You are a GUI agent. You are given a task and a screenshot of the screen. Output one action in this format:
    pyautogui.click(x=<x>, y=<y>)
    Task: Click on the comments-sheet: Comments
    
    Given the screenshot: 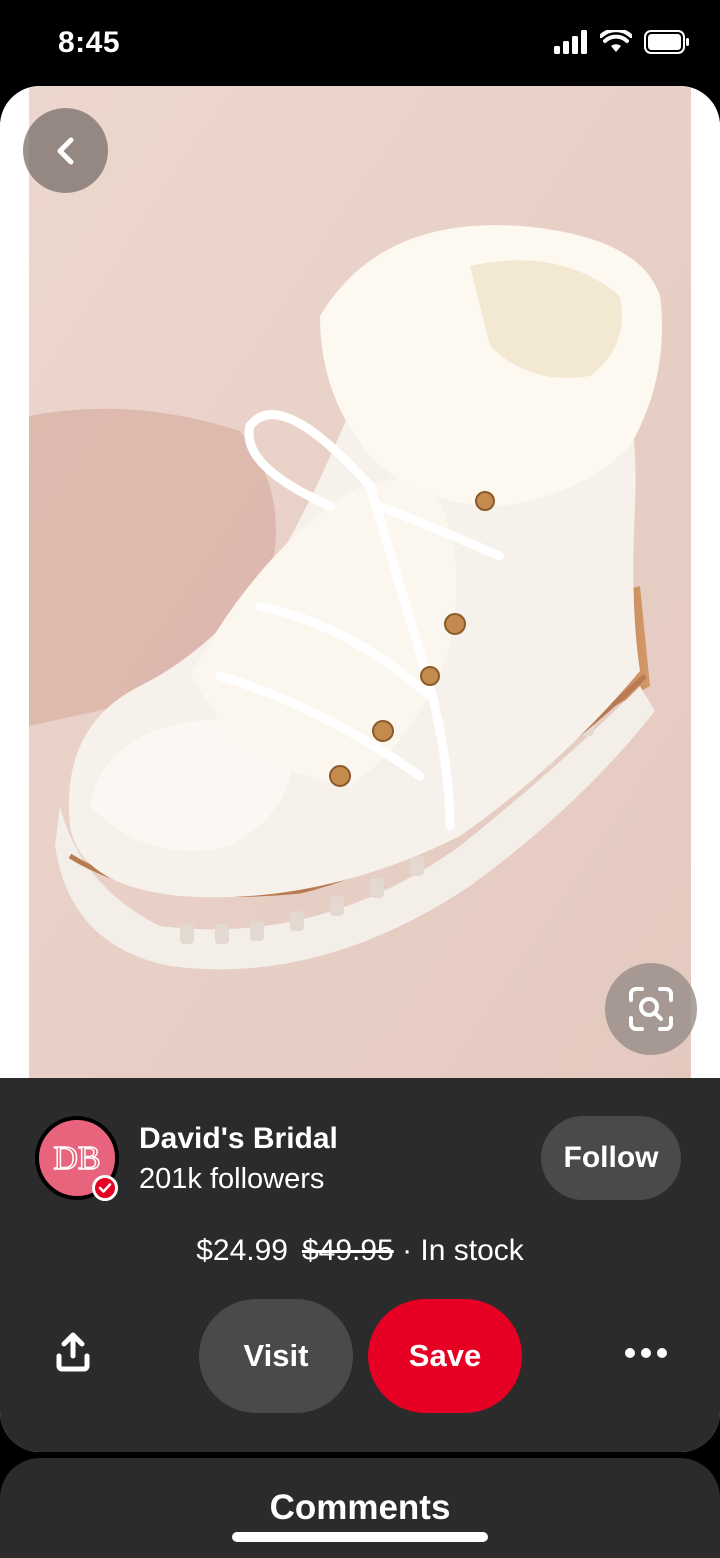 What is the action you would take?
    pyautogui.click(x=360, y=1508)
    